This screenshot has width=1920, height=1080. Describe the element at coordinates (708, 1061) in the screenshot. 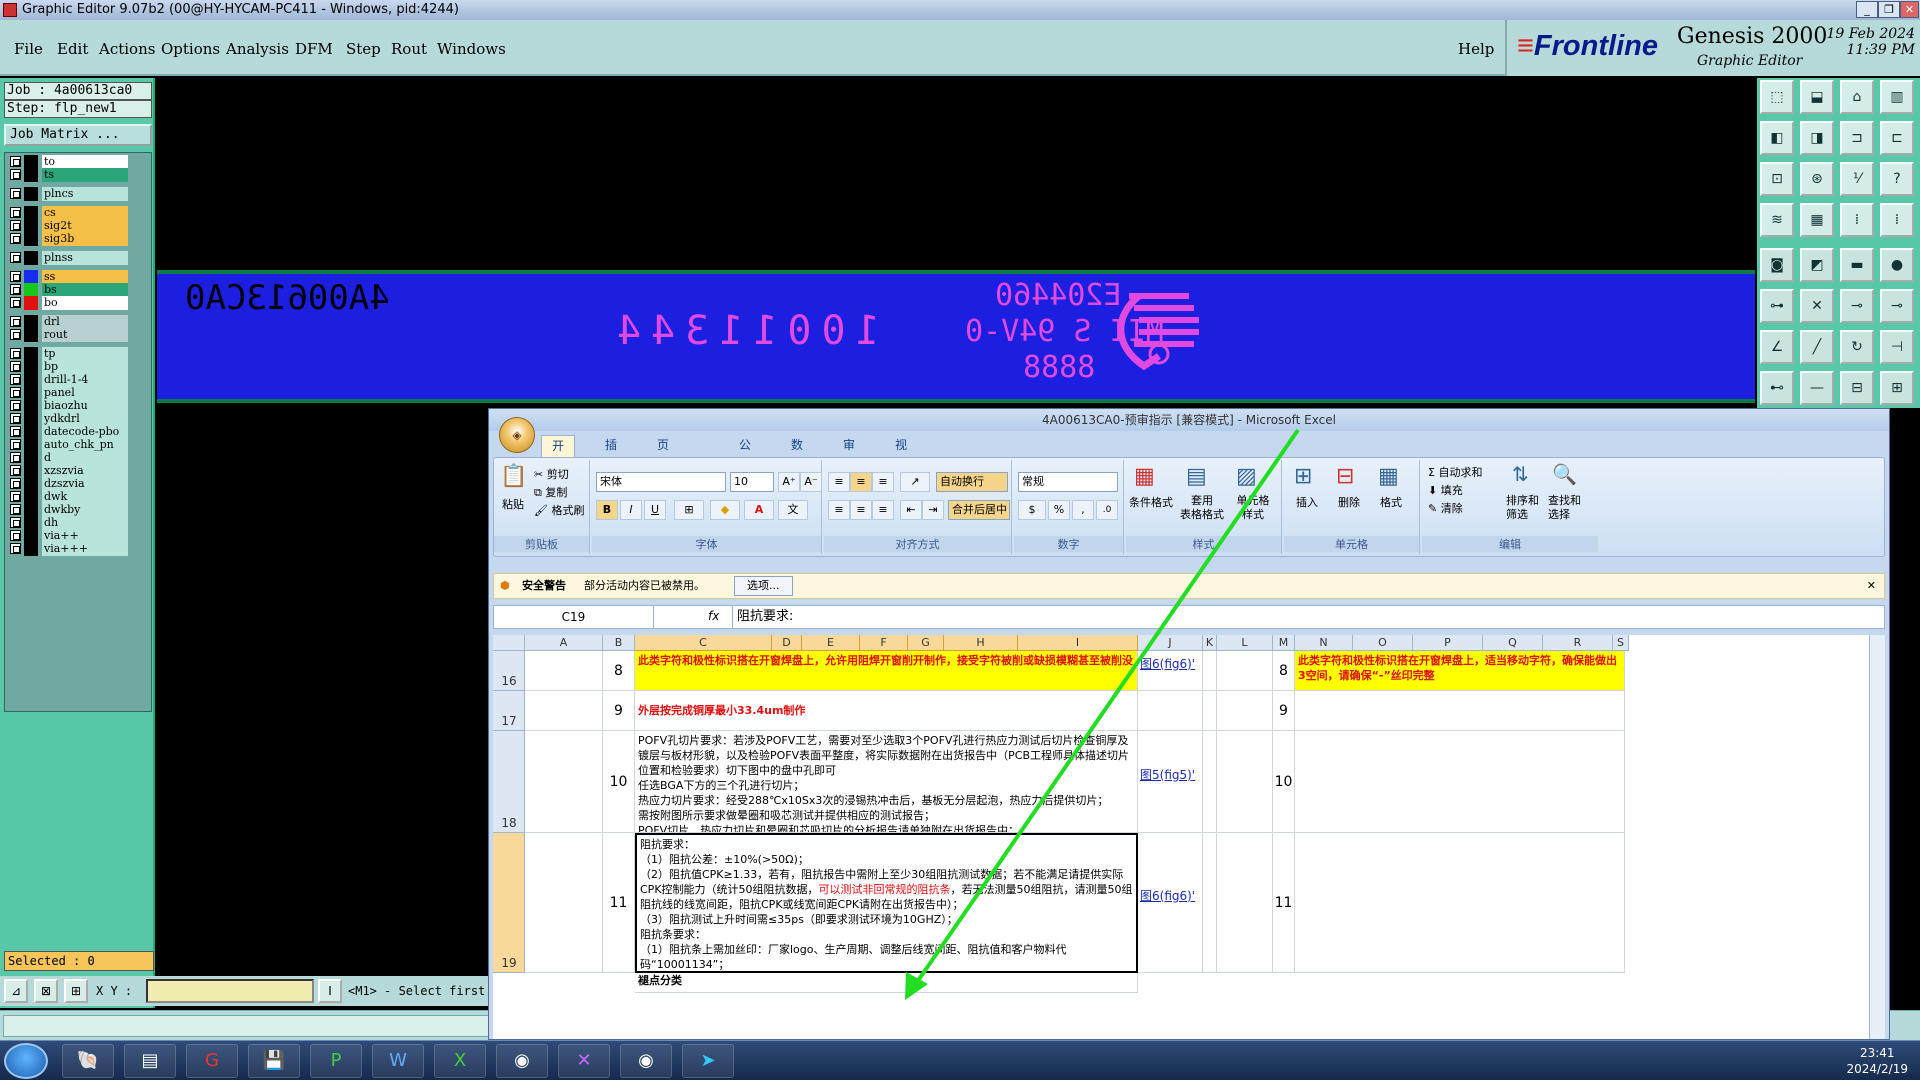

I see `taskbar-arrow-icon: ➤` at that location.